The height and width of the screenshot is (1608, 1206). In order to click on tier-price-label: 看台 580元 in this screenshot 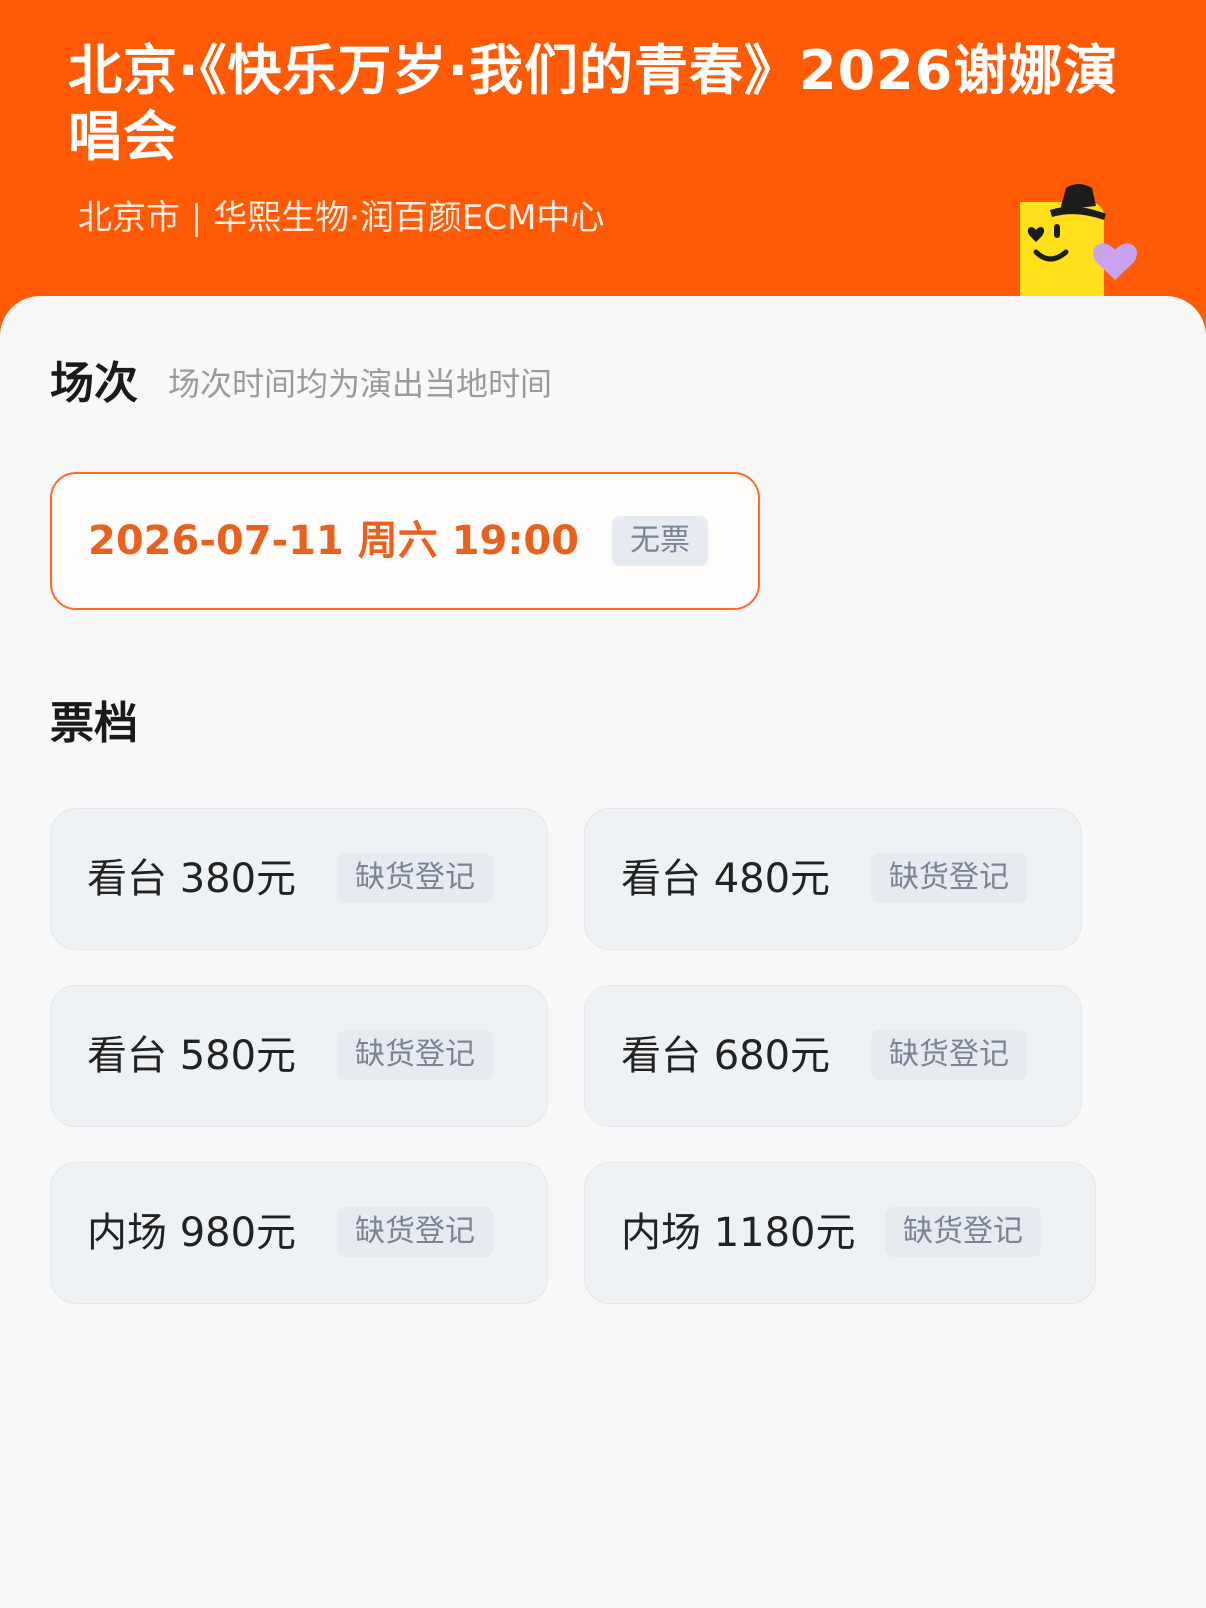, I will do `click(192, 1056)`.